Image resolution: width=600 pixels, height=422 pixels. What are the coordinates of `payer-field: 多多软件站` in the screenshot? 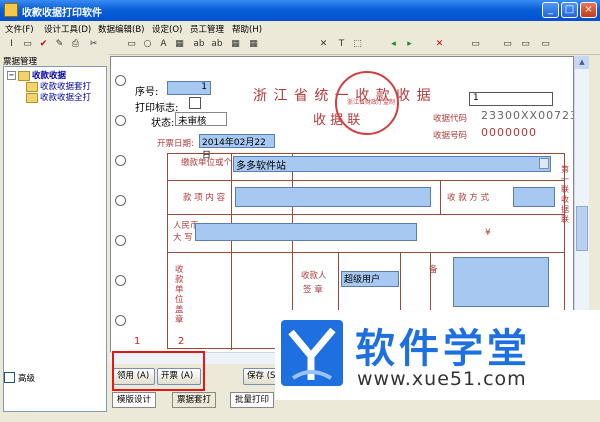 It's located at (392, 164).